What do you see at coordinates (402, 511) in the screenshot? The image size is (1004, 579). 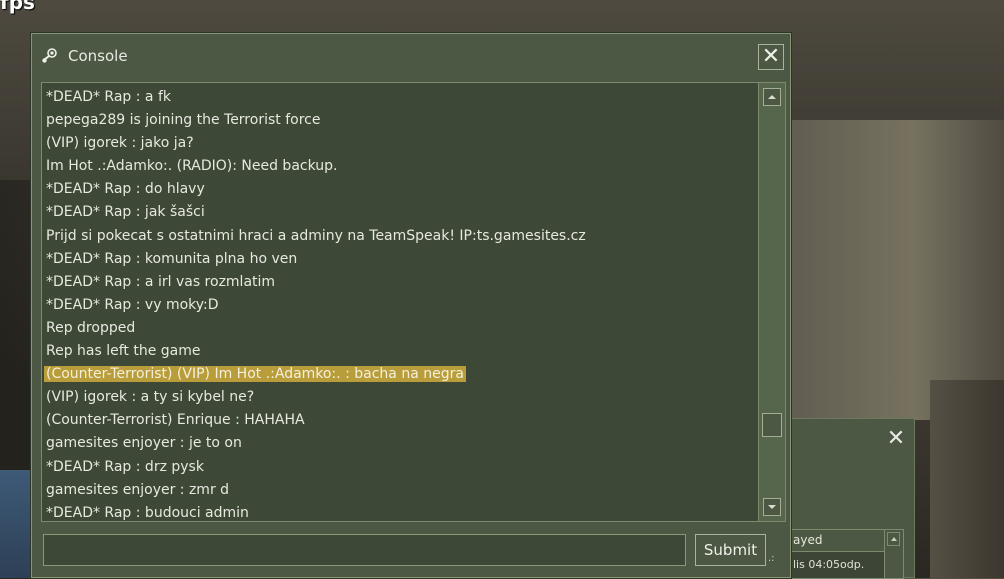 I see `log-line: *DEAD* Rap : budouci admin` at bounding box center [402, 511].